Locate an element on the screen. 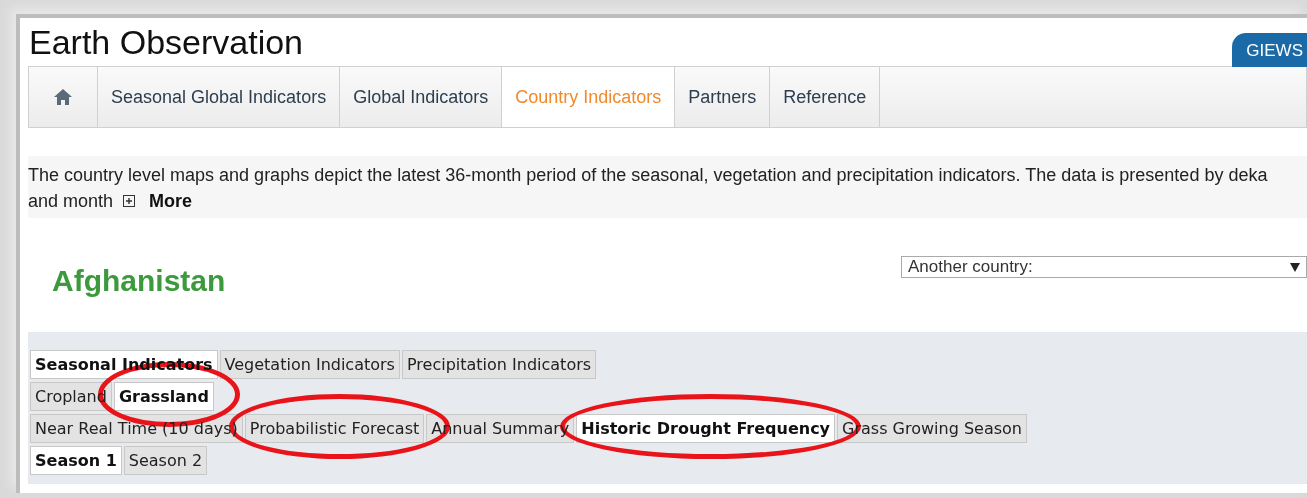  tab: Precipitation Indicators is located at coordinates (499, 364).